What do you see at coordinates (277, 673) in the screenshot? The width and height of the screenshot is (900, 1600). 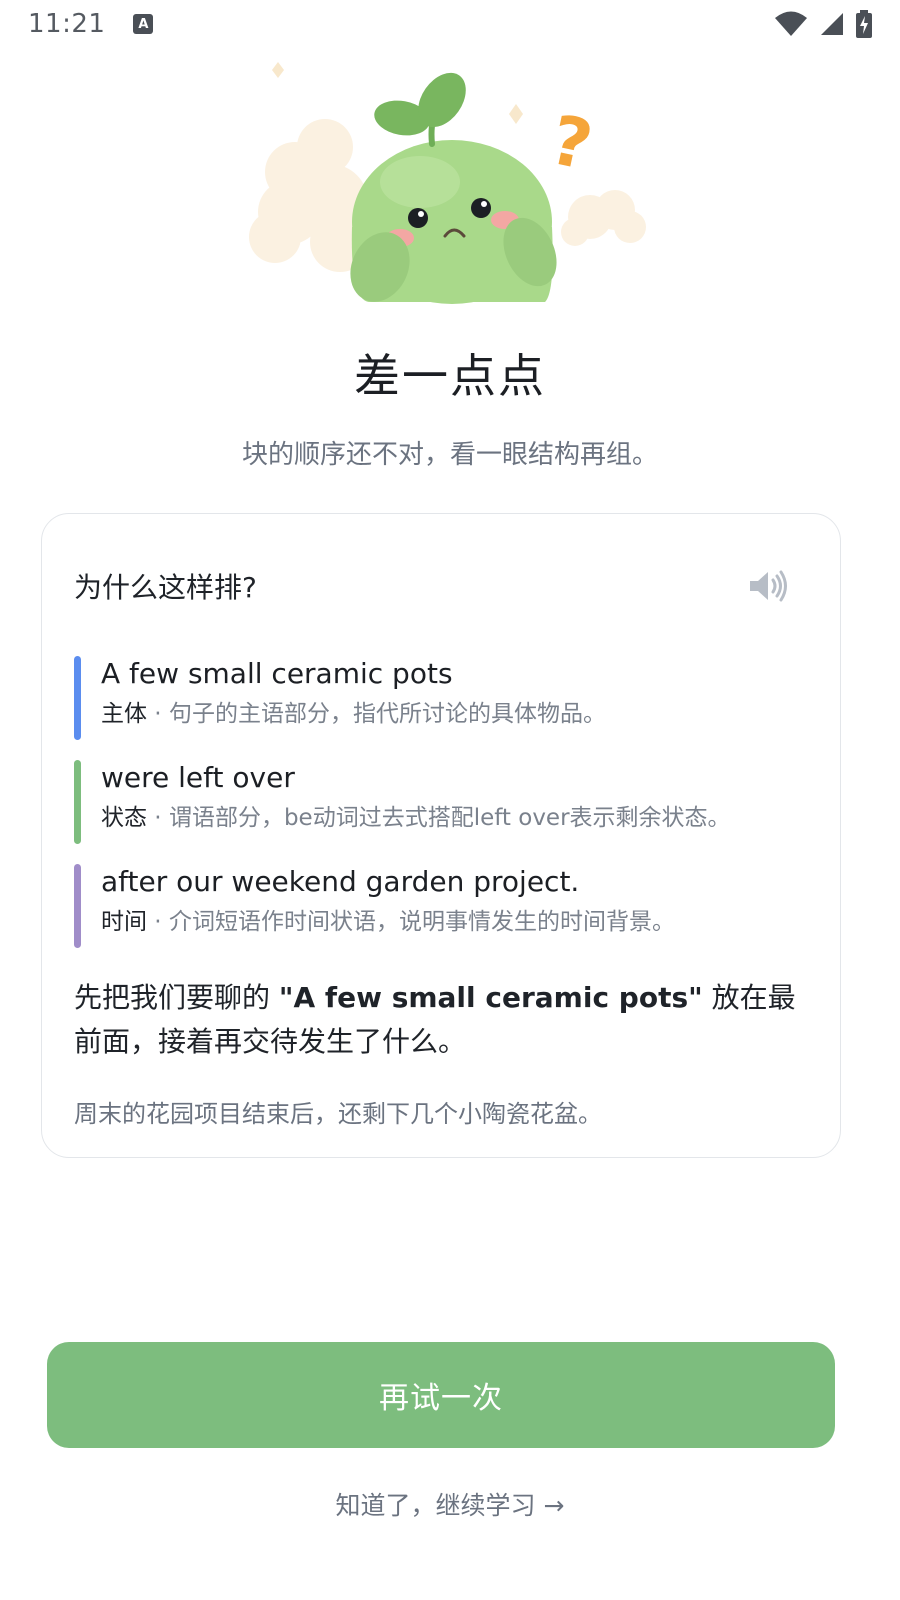 I see `segment-text: A few small ceramic pots` at bounding box center [277, 673].